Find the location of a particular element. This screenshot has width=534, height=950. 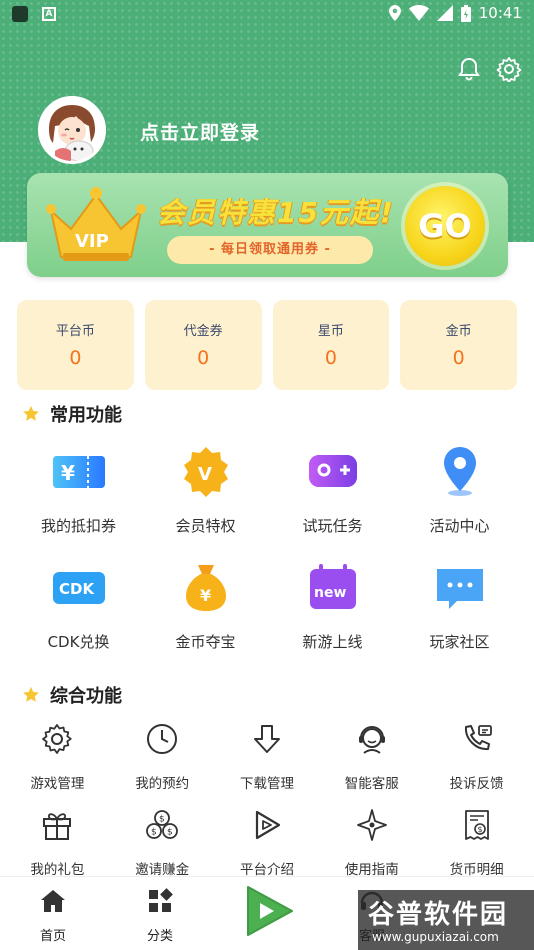

common-item-coupon: ¥ 我的抵扣券 is located at coordinates (78, 501).